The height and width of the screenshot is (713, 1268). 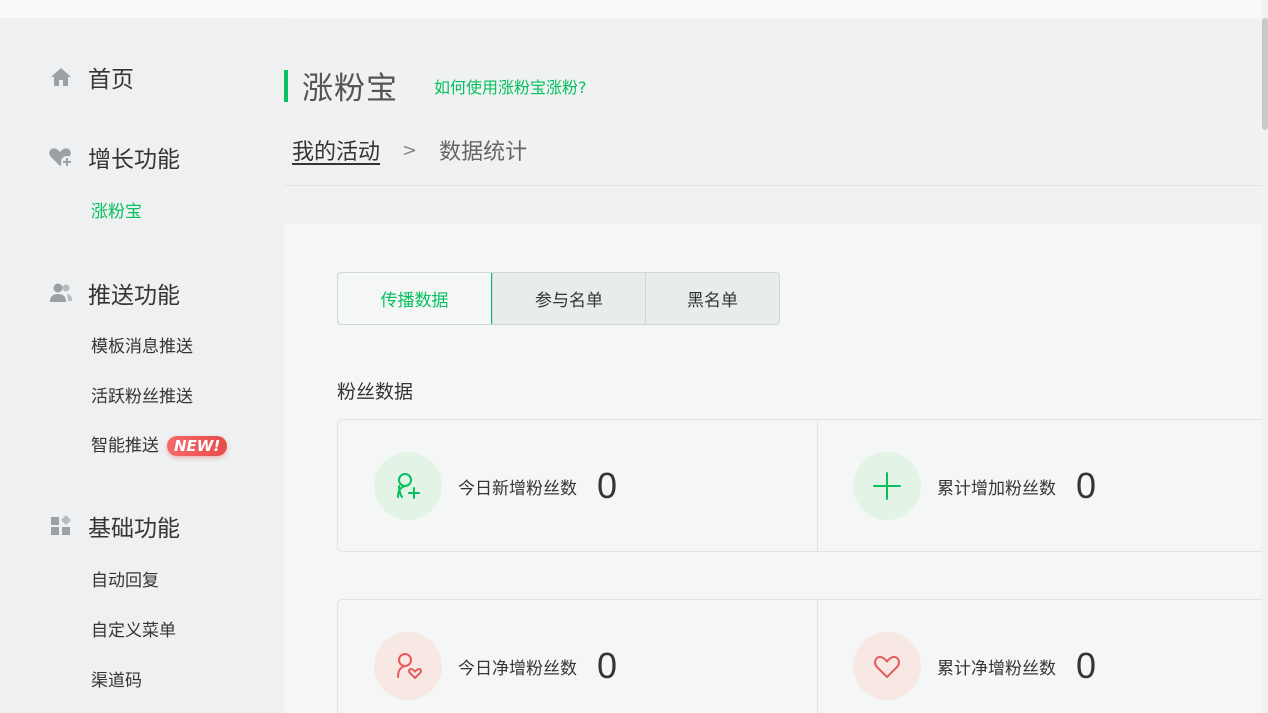 What do you see at coordinates (408, 666) in the screenshot?
I see `user-heart-icon` at bounding box center [408, 666].